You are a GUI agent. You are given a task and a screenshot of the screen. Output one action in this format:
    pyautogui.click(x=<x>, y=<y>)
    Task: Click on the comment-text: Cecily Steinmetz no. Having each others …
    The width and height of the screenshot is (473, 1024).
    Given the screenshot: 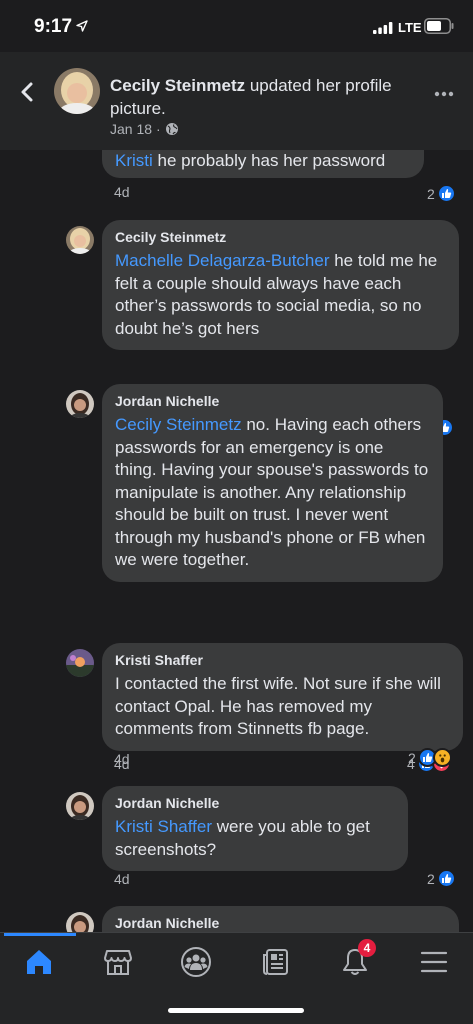 What is the action you would take?
    pyautogui.click(x=272, y=493)
    